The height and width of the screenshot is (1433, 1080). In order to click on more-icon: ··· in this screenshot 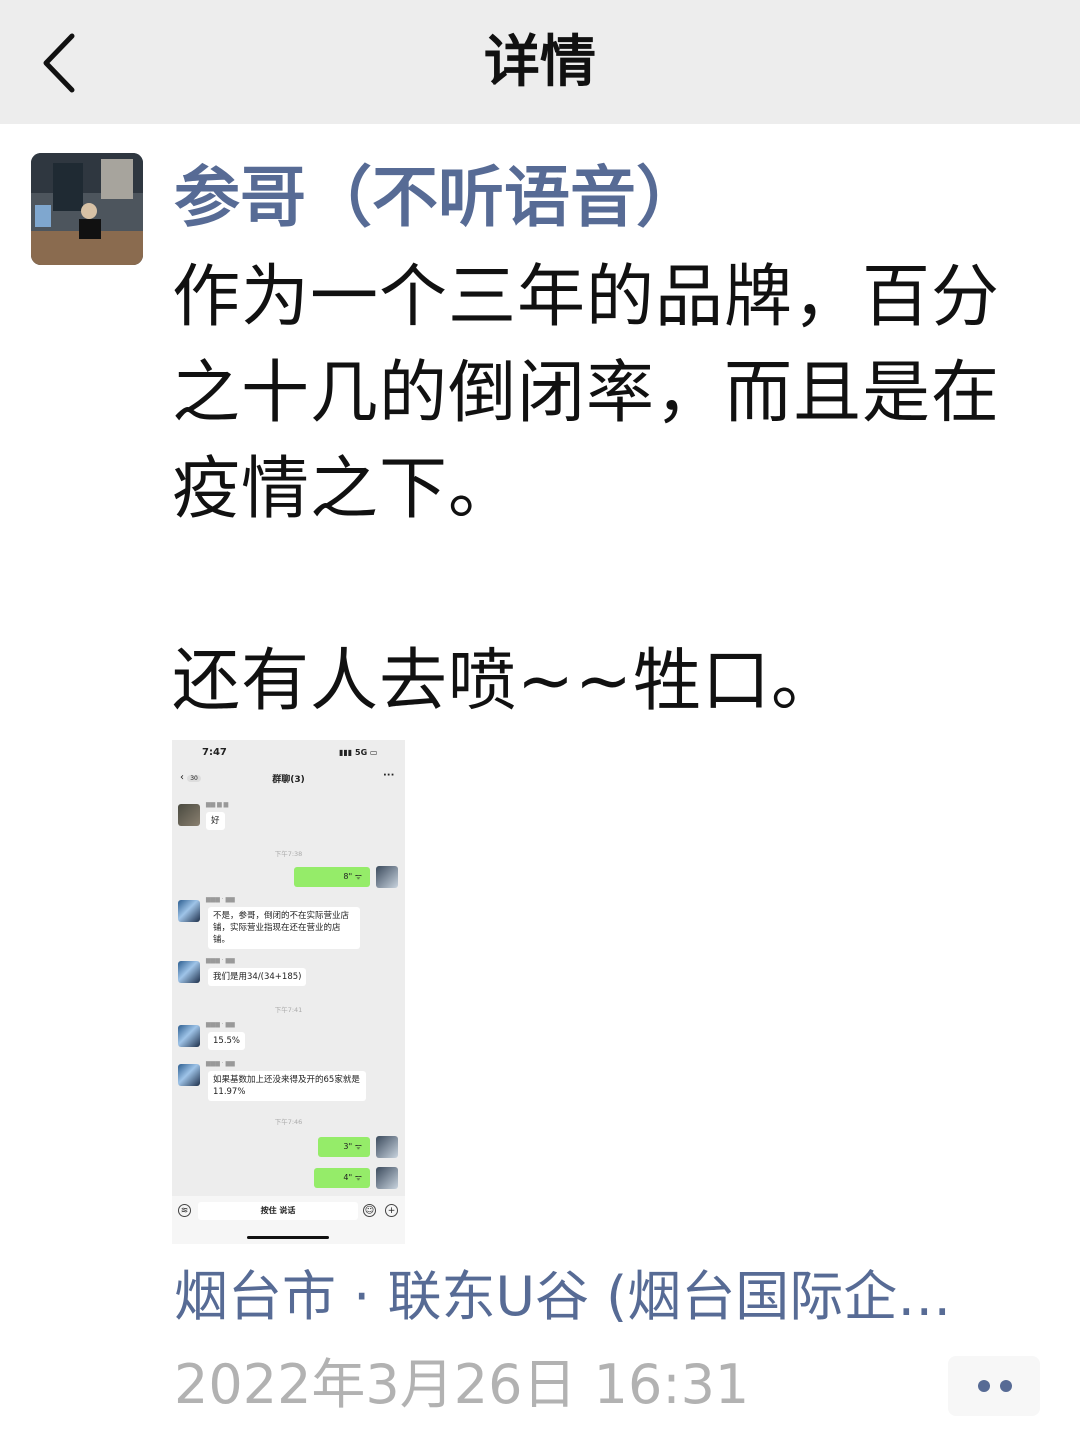, I will do `click(389, 775)`.